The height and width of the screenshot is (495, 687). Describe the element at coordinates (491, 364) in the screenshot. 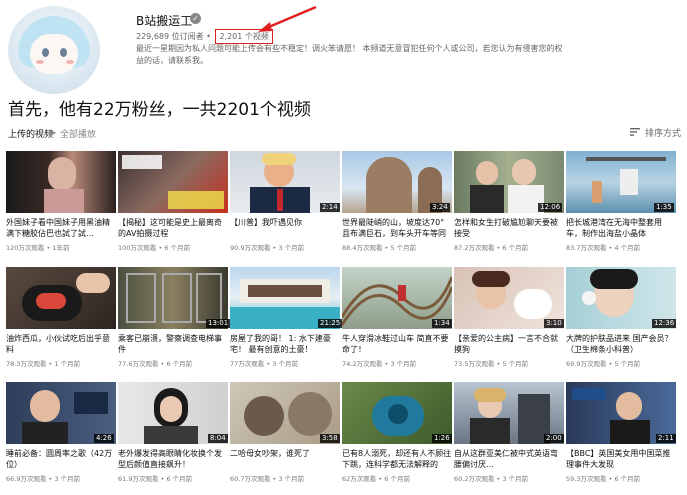

I see `video-meta: 73.5万次观看 • 5 个月前` at that location.